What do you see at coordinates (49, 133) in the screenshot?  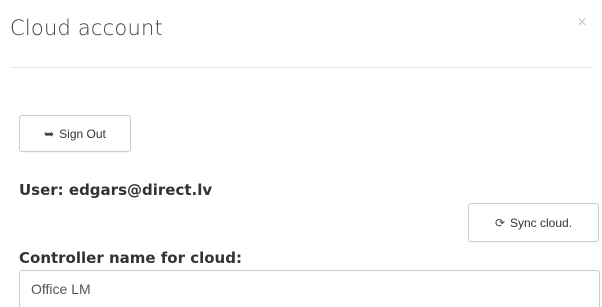 I see `sign-out-icon: ➥` at bounding box center [49, 133].